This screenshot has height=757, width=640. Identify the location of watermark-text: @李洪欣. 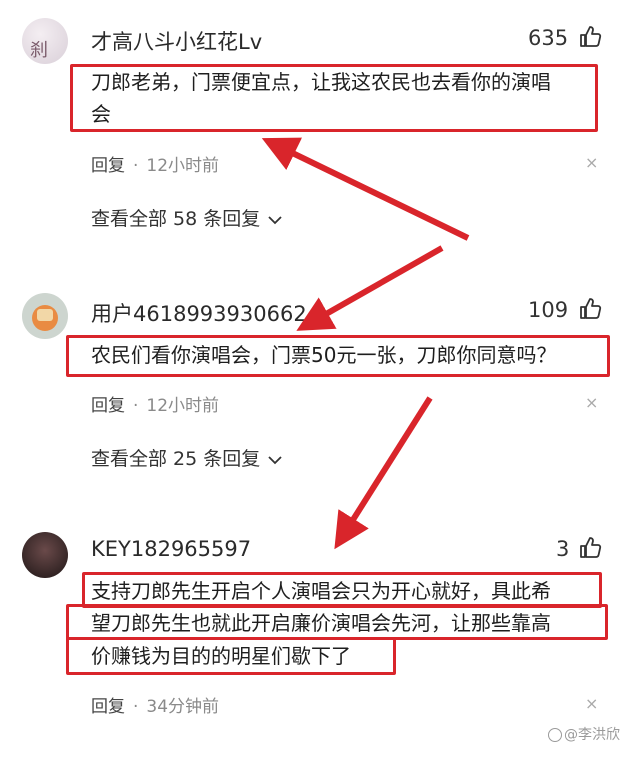
(592, 735).